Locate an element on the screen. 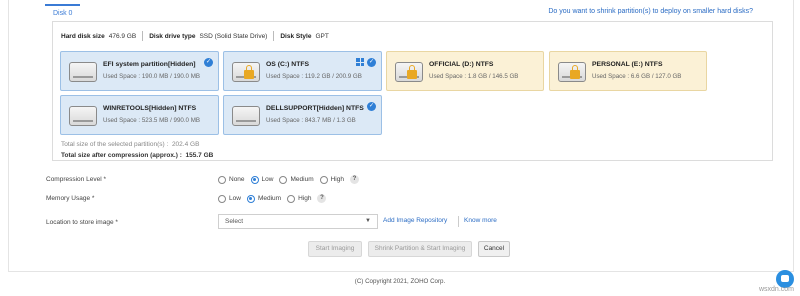 The width and height of the screenshot is (800, 296). start-imaging-button: Start Imaging is located at coordinates (335, 249).